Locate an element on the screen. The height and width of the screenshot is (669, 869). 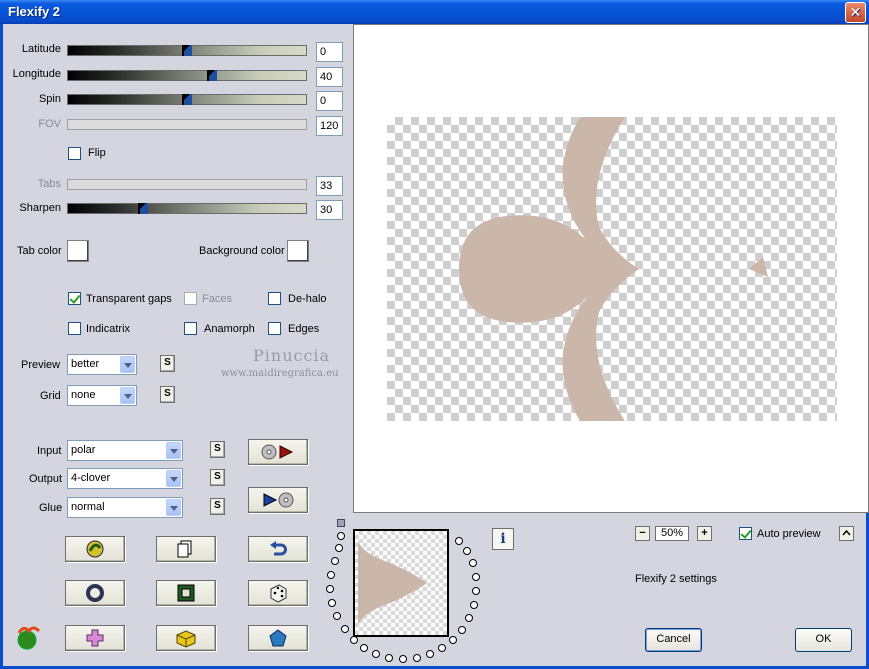
spin-slider is located at coordinates (187, 99).